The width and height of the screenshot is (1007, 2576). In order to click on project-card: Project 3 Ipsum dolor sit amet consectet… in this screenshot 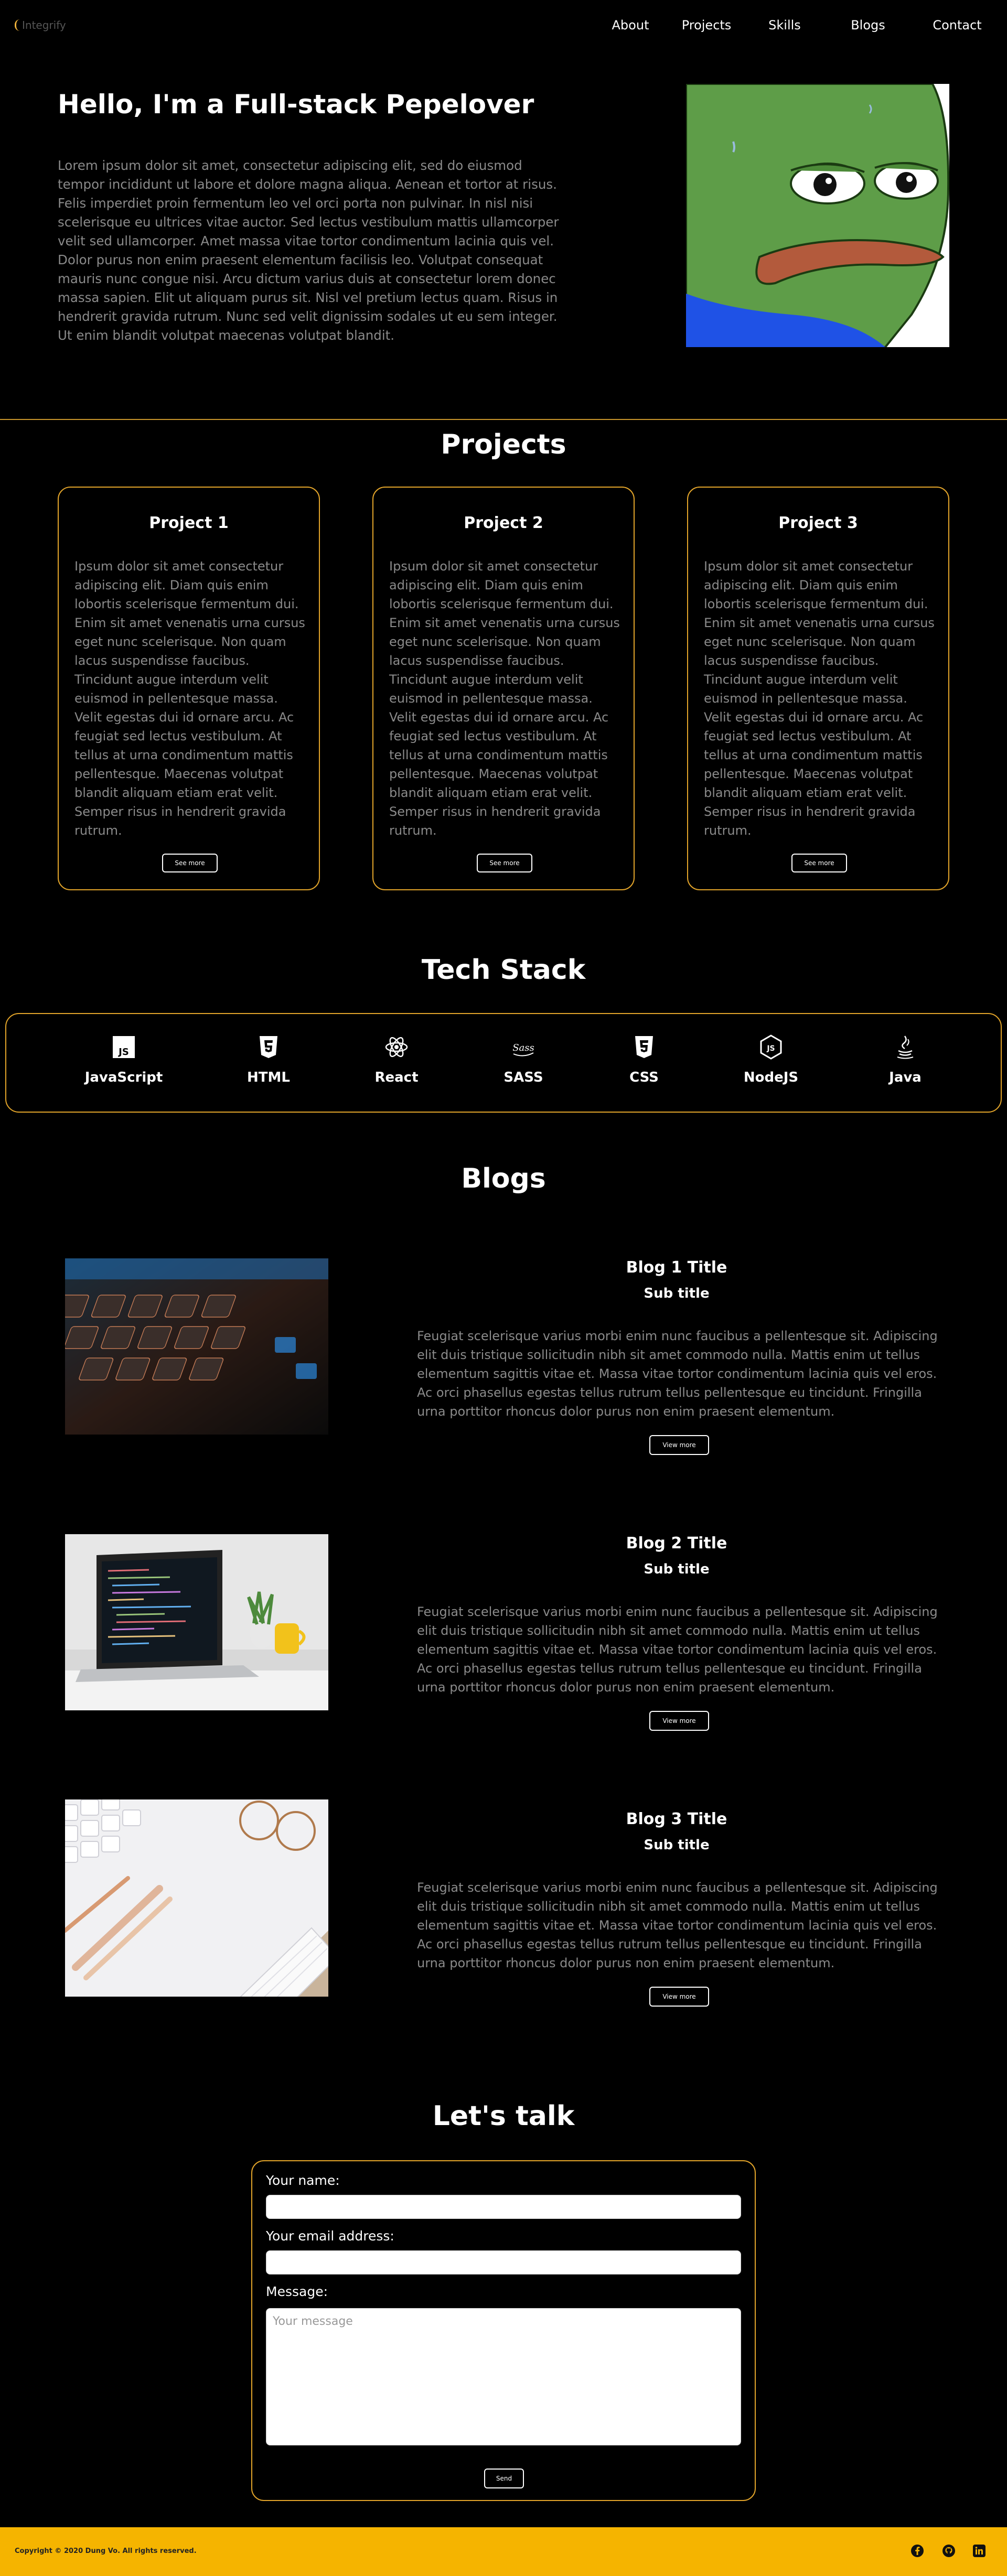, I will do `click(818, 688)`.